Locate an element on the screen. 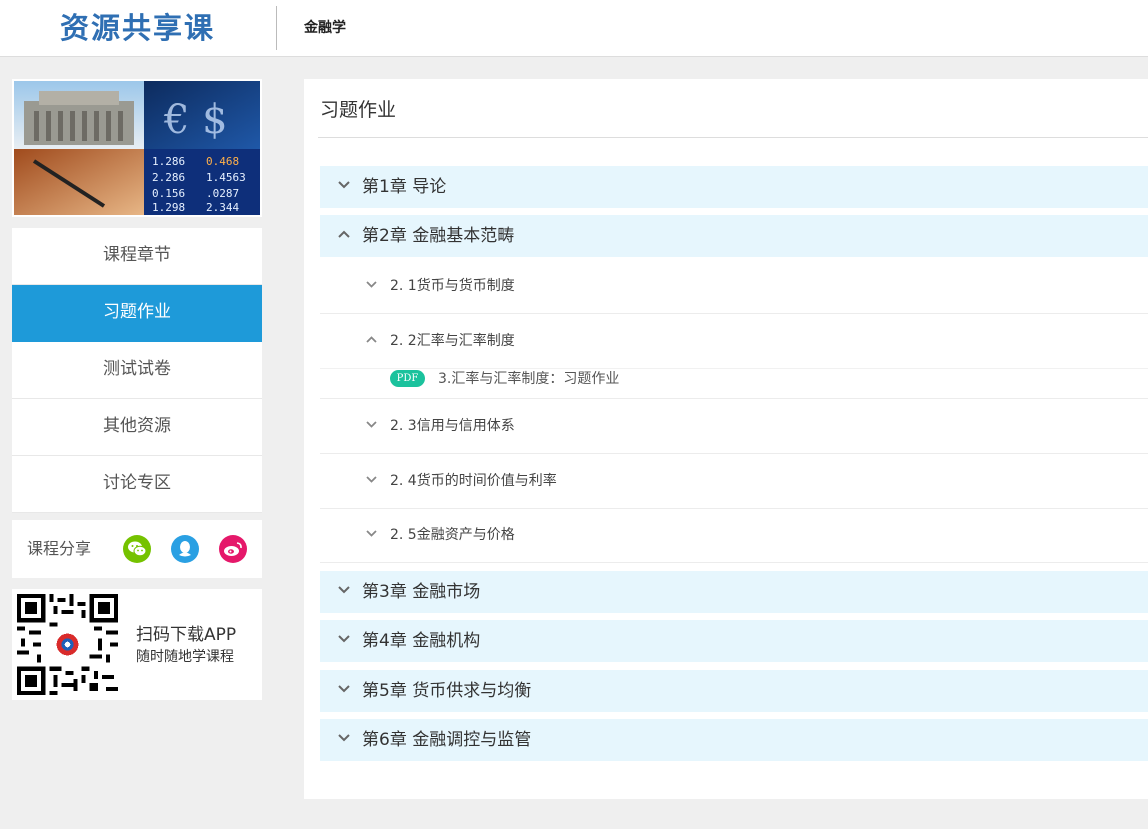  title-divider is located at coordinates (733, 137).